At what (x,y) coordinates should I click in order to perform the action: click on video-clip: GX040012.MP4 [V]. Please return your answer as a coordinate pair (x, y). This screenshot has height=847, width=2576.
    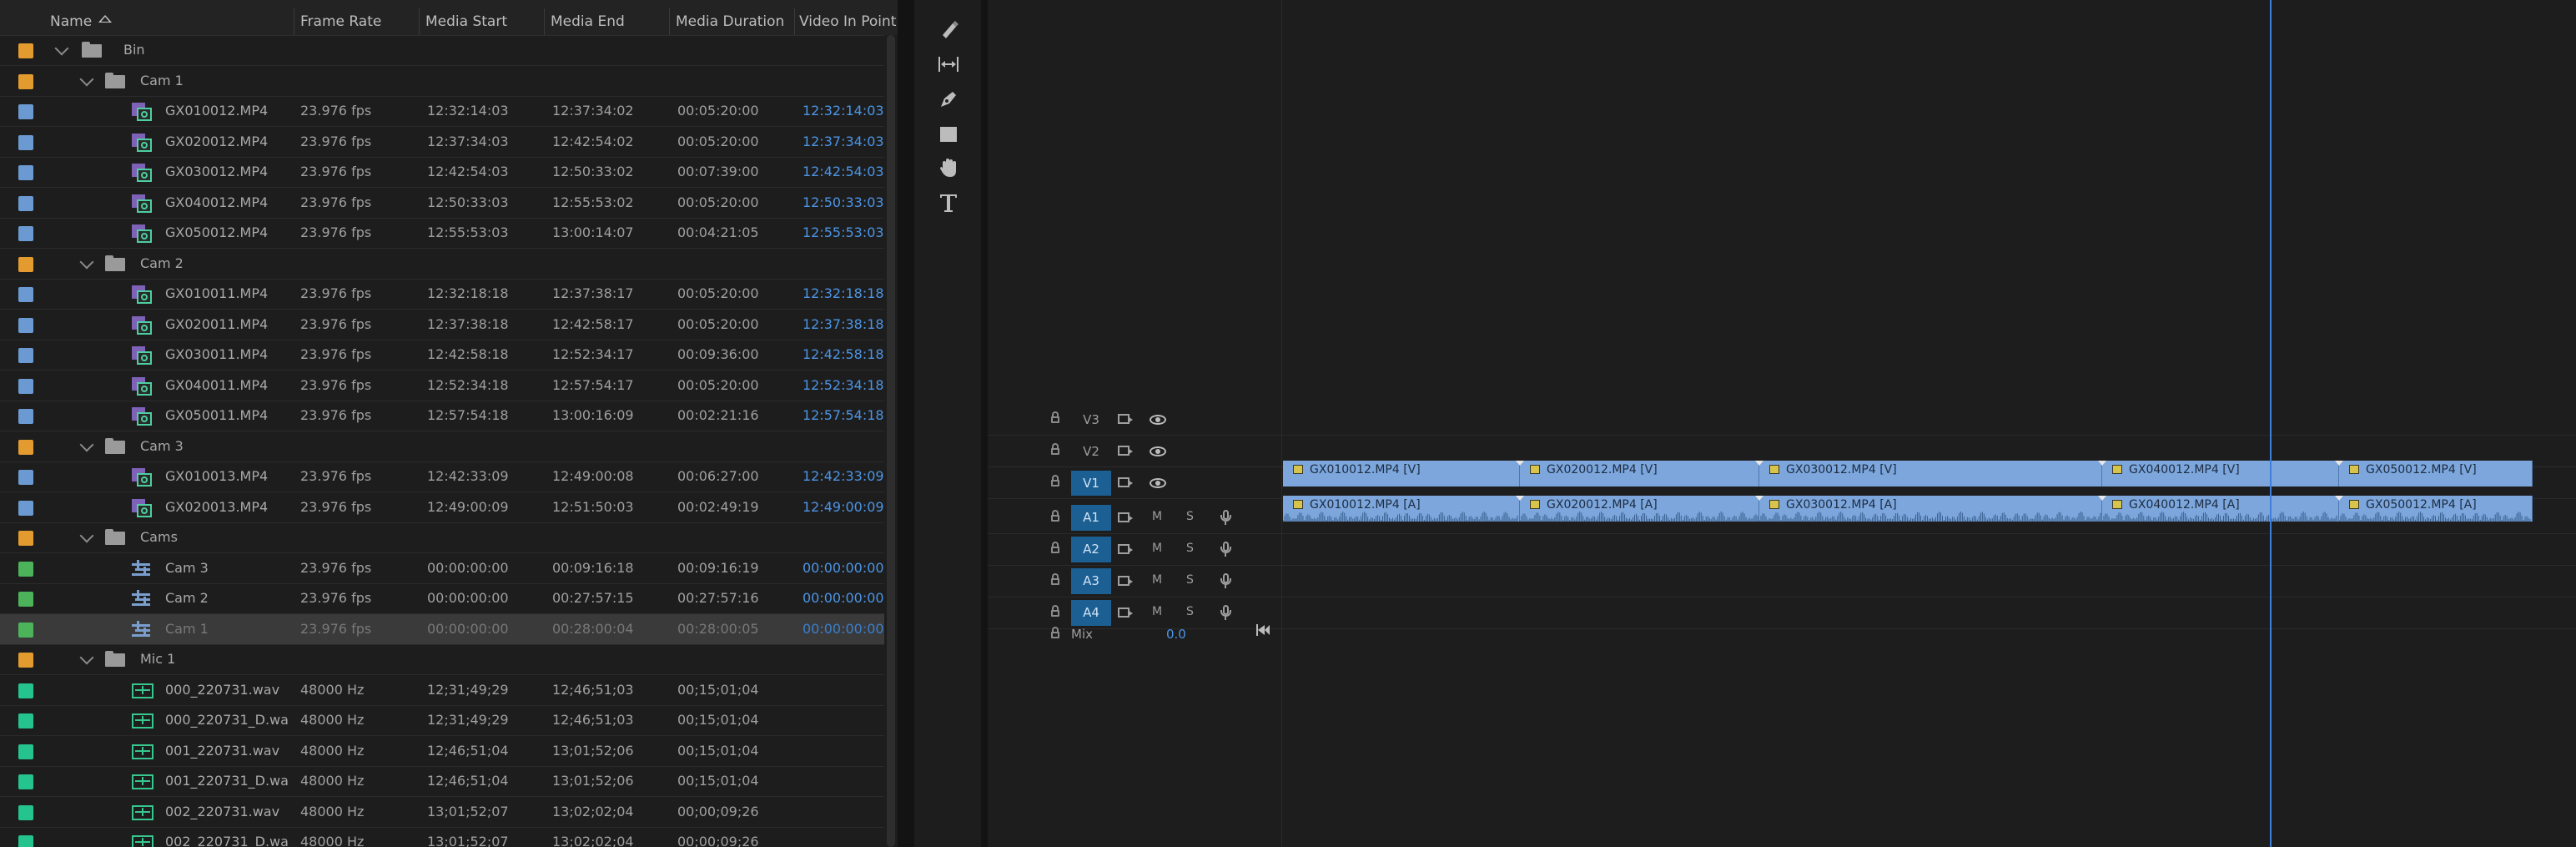
    Looking at the image, I should click on (2220, 474).